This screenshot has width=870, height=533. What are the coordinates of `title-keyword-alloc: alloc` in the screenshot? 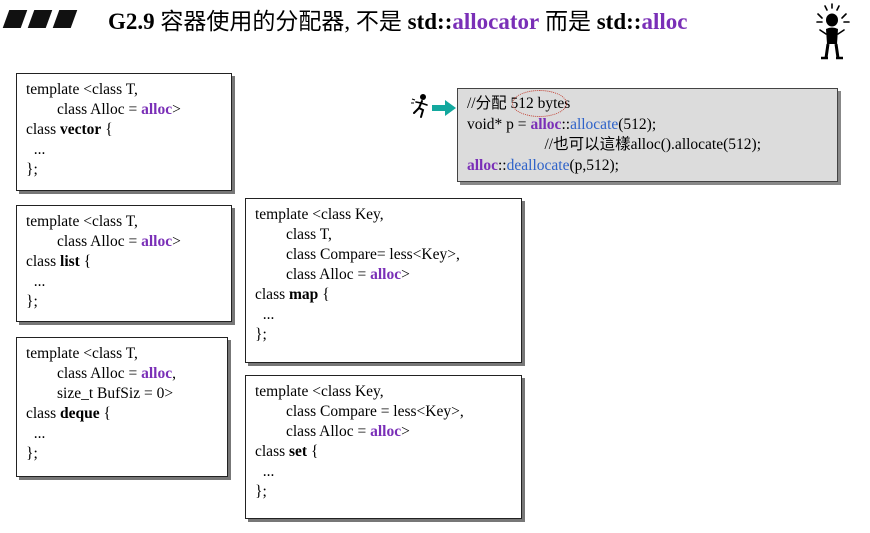 It's located at (664, 21).